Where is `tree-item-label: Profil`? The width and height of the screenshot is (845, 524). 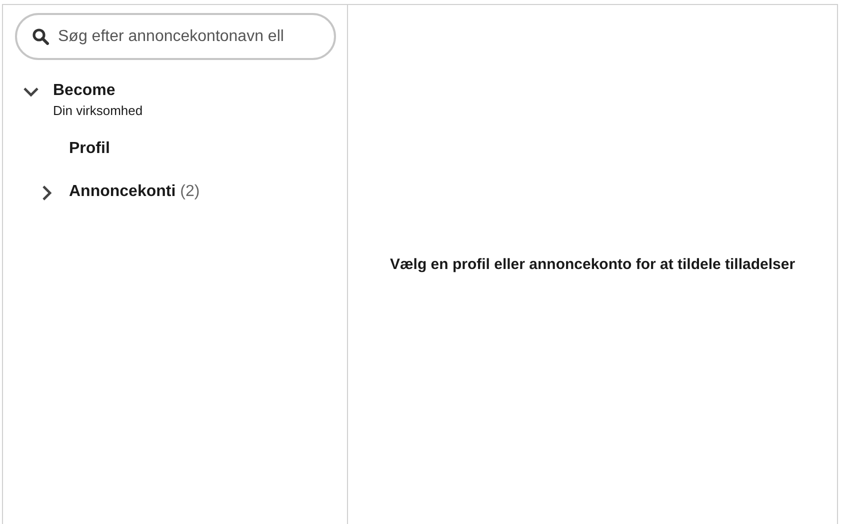 tree-item-label: Profil is located at coordinates (89, 148).